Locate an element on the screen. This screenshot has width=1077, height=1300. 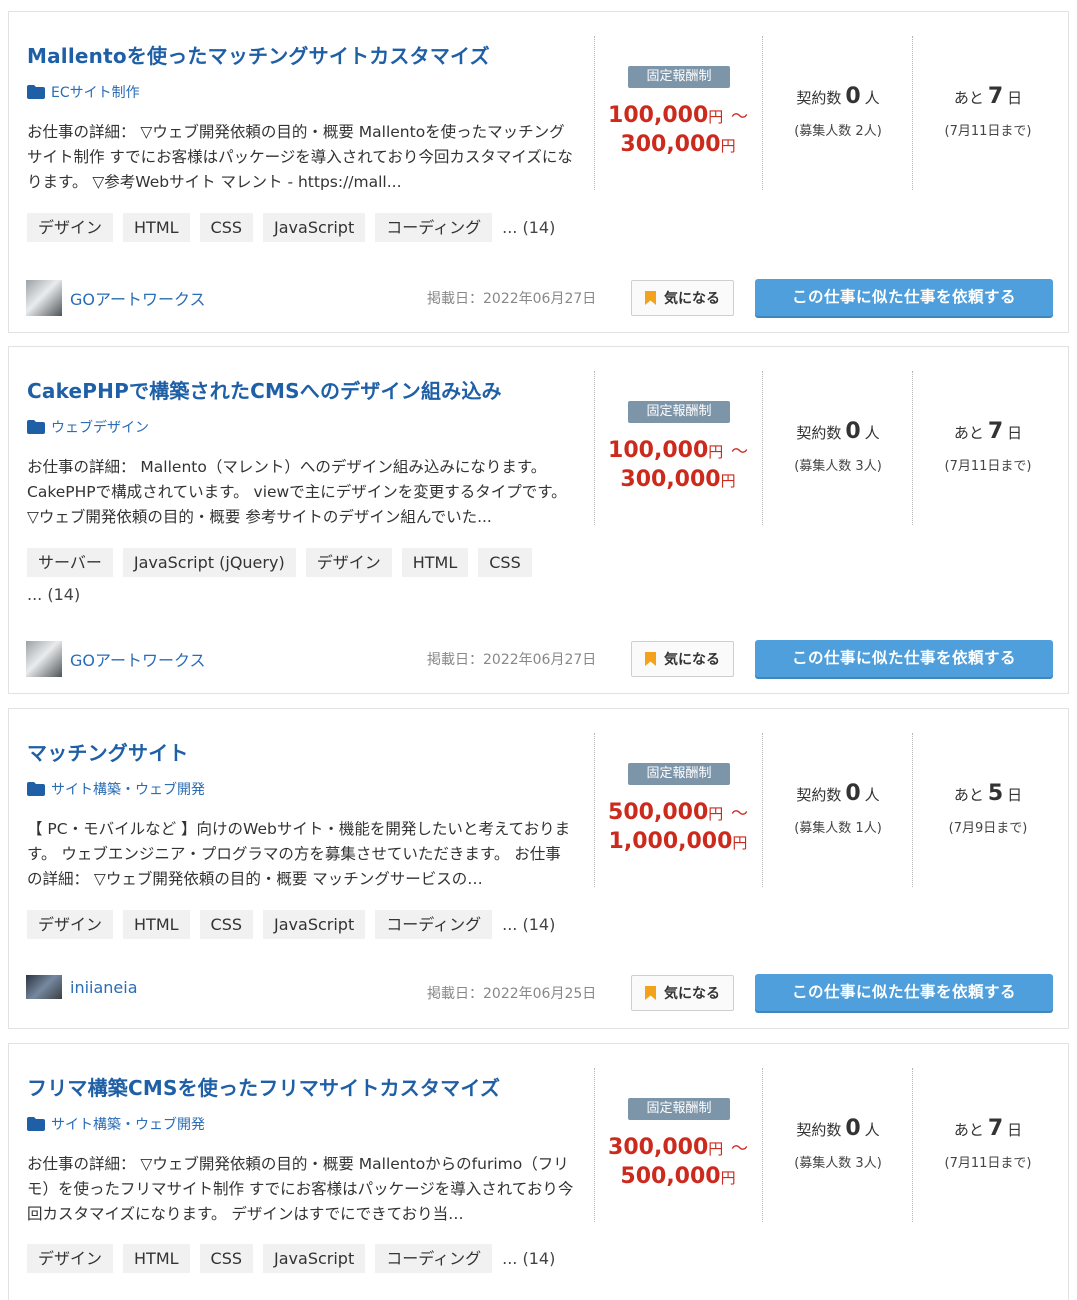
skill-tags: デザイン HTML CSS JavaScript コーディング ... (14) is located at coordinates (307, 227).